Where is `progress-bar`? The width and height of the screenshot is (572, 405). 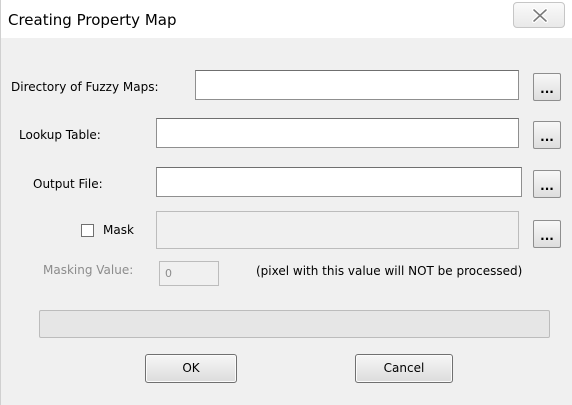
progress-bar is located at coordinates (294, 324).